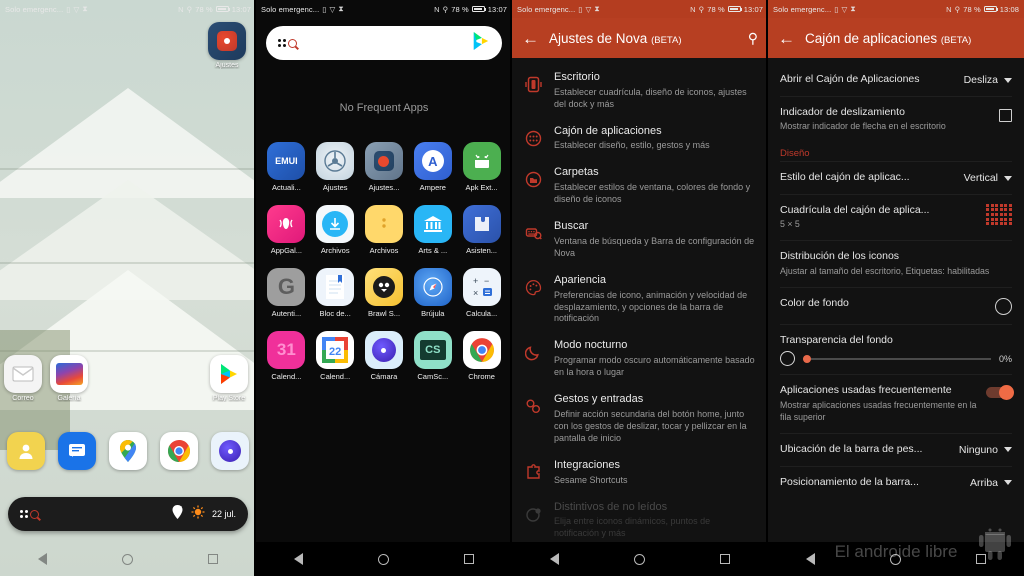  I want to click on play-store-icon, so click(481, 43).